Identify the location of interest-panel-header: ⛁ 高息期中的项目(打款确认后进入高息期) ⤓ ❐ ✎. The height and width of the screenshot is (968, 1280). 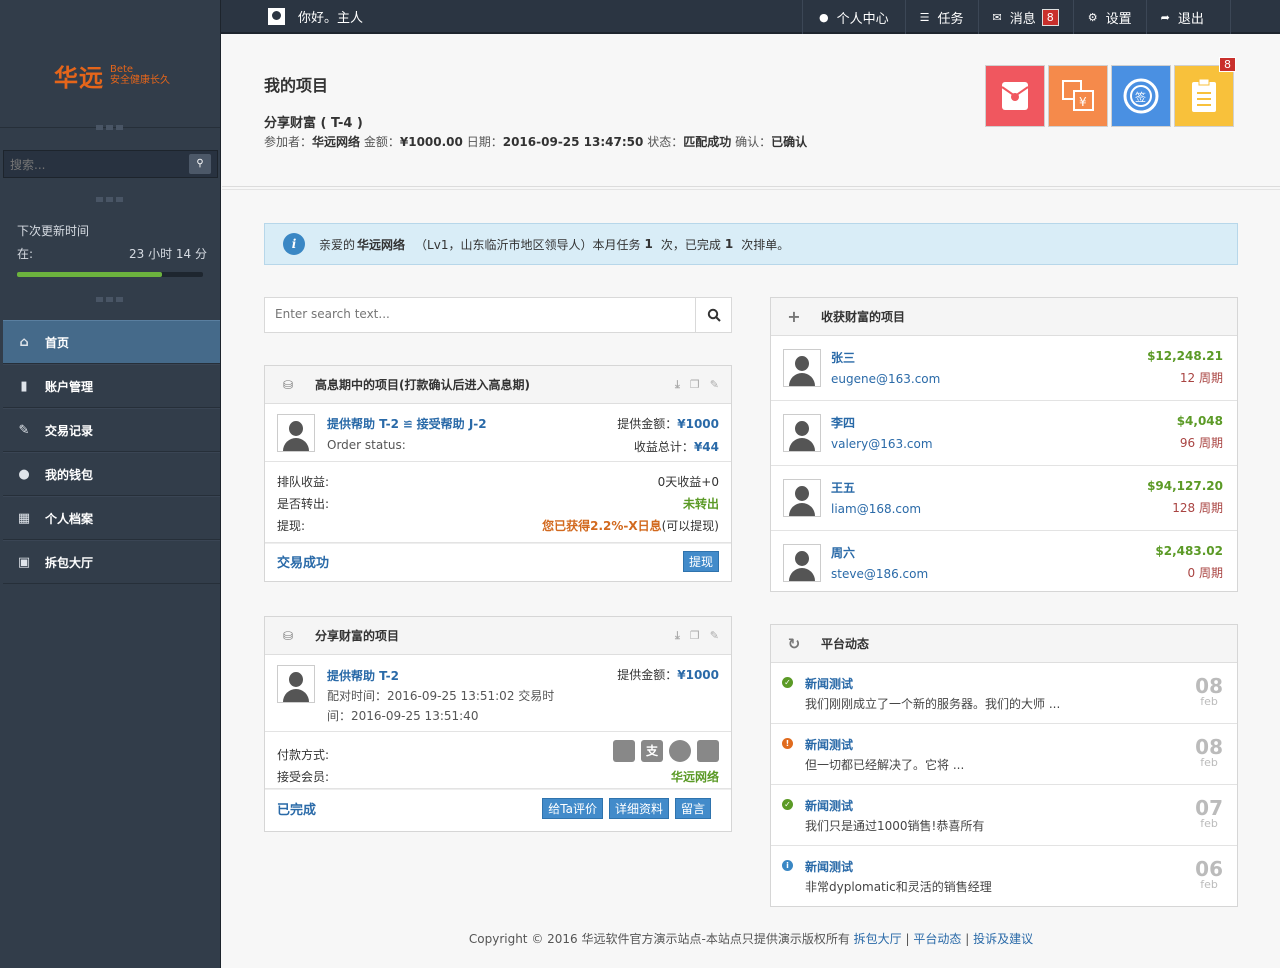
(498, 385).